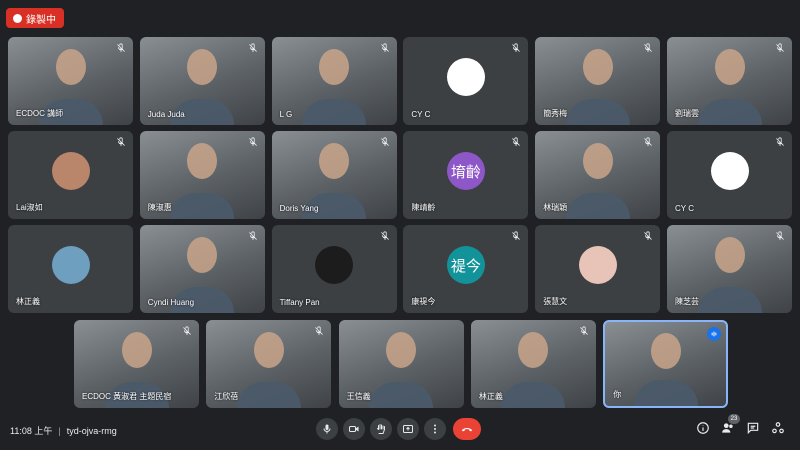  Describe the element at coordinates (617, 394) in the screenshot. I see `participant-name: 你` at that location.